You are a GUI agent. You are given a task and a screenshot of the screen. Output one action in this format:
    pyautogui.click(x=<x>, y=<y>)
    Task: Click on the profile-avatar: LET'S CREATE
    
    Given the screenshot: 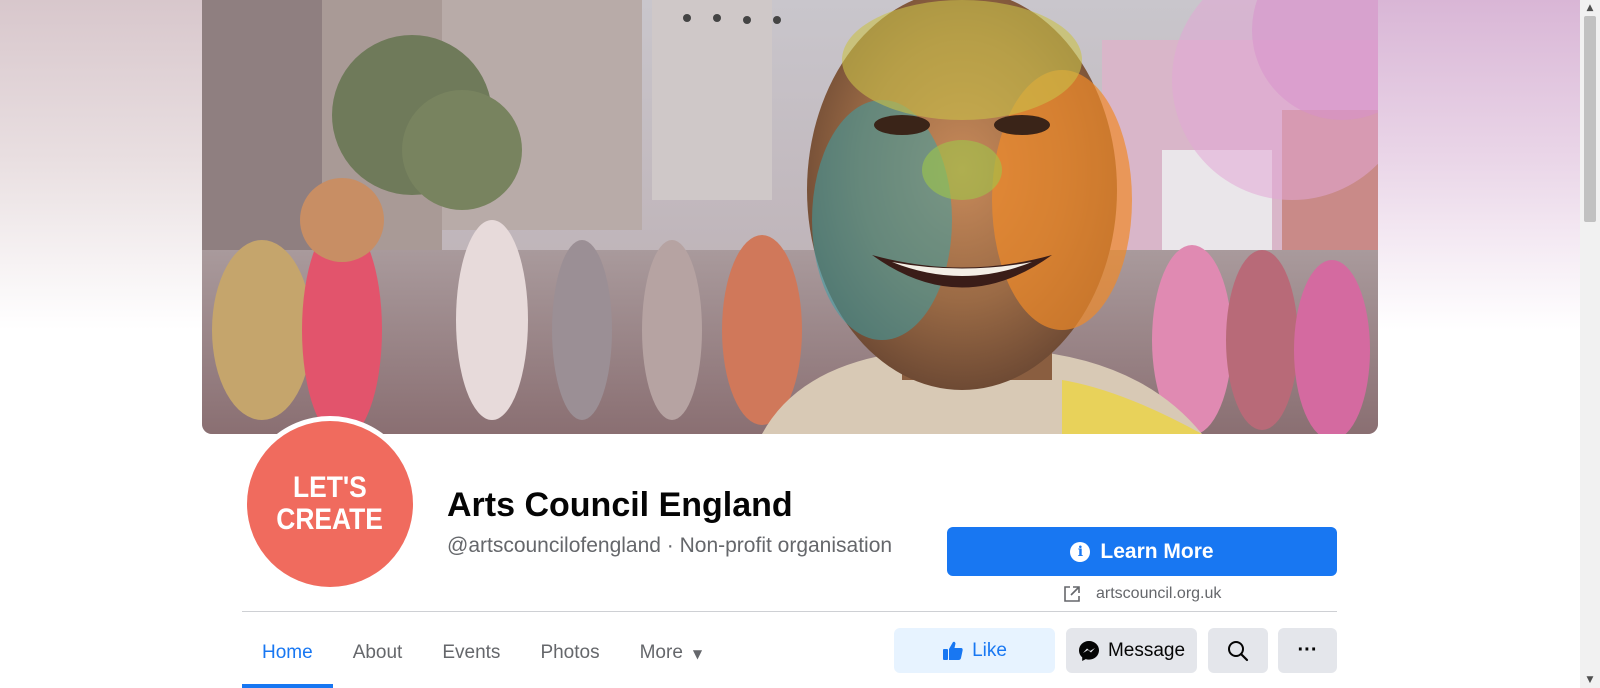 What is the action you would take?
    pyautogui.click(x=330, y=504)
    